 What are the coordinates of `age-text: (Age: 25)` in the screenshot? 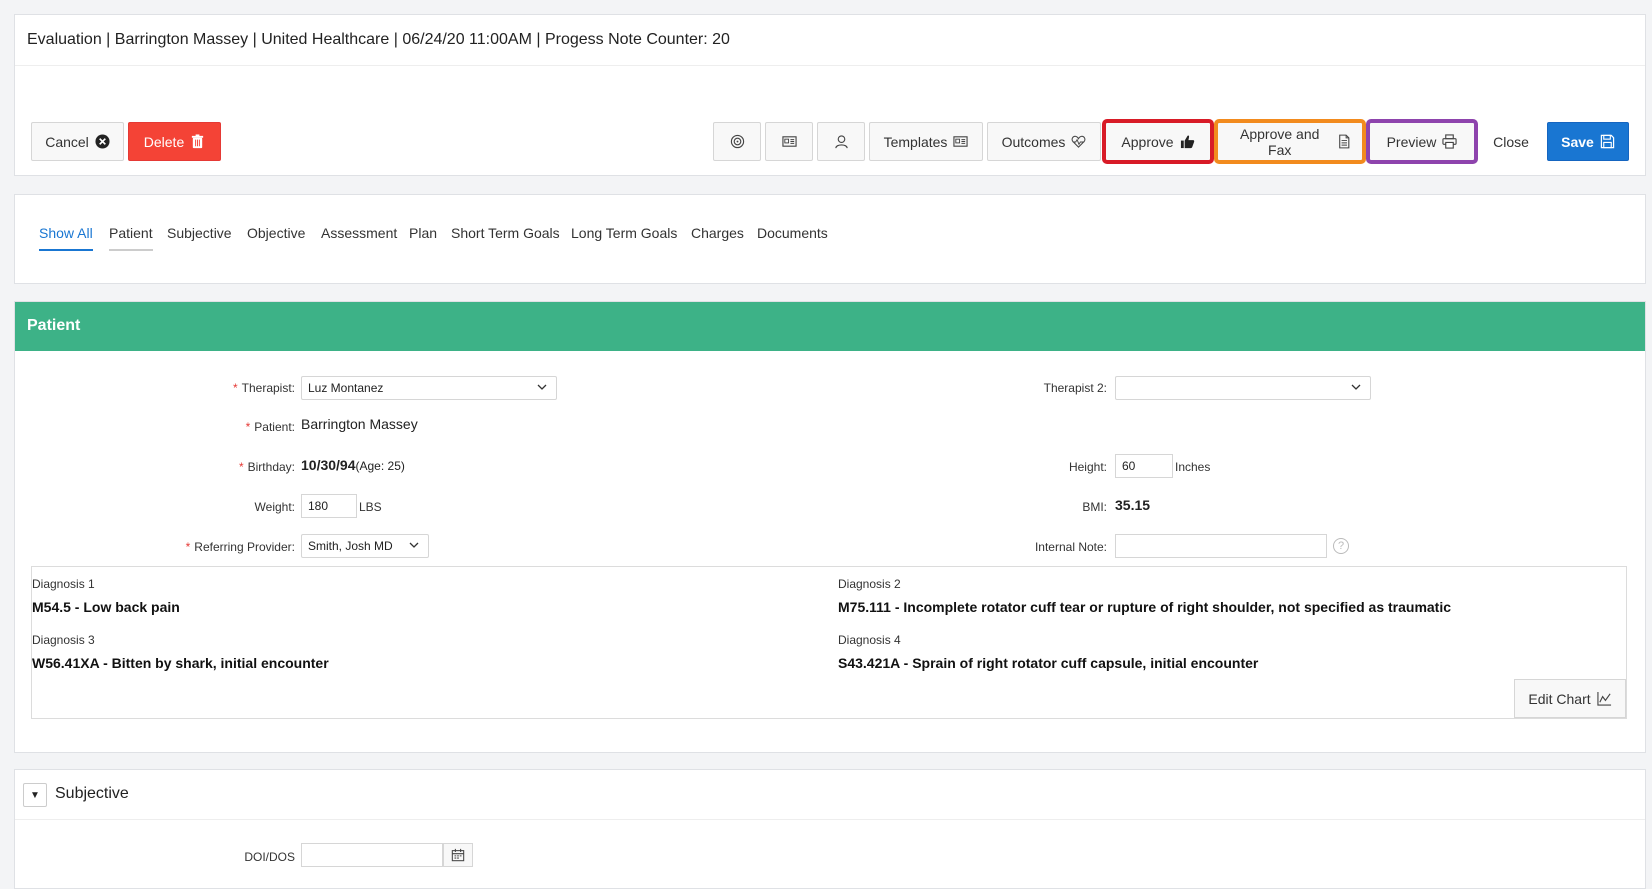 It's located at (380, 466).